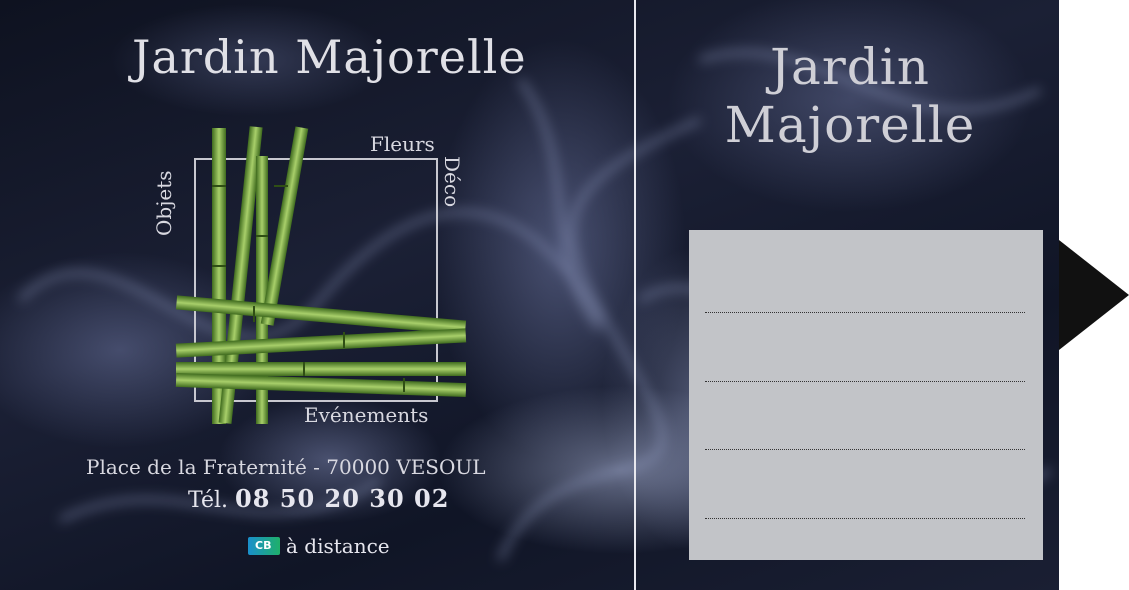 The image size is (1129, 590). I want to click on phone-line: Tél. 08 50 20 30 02, so click(318, 498).